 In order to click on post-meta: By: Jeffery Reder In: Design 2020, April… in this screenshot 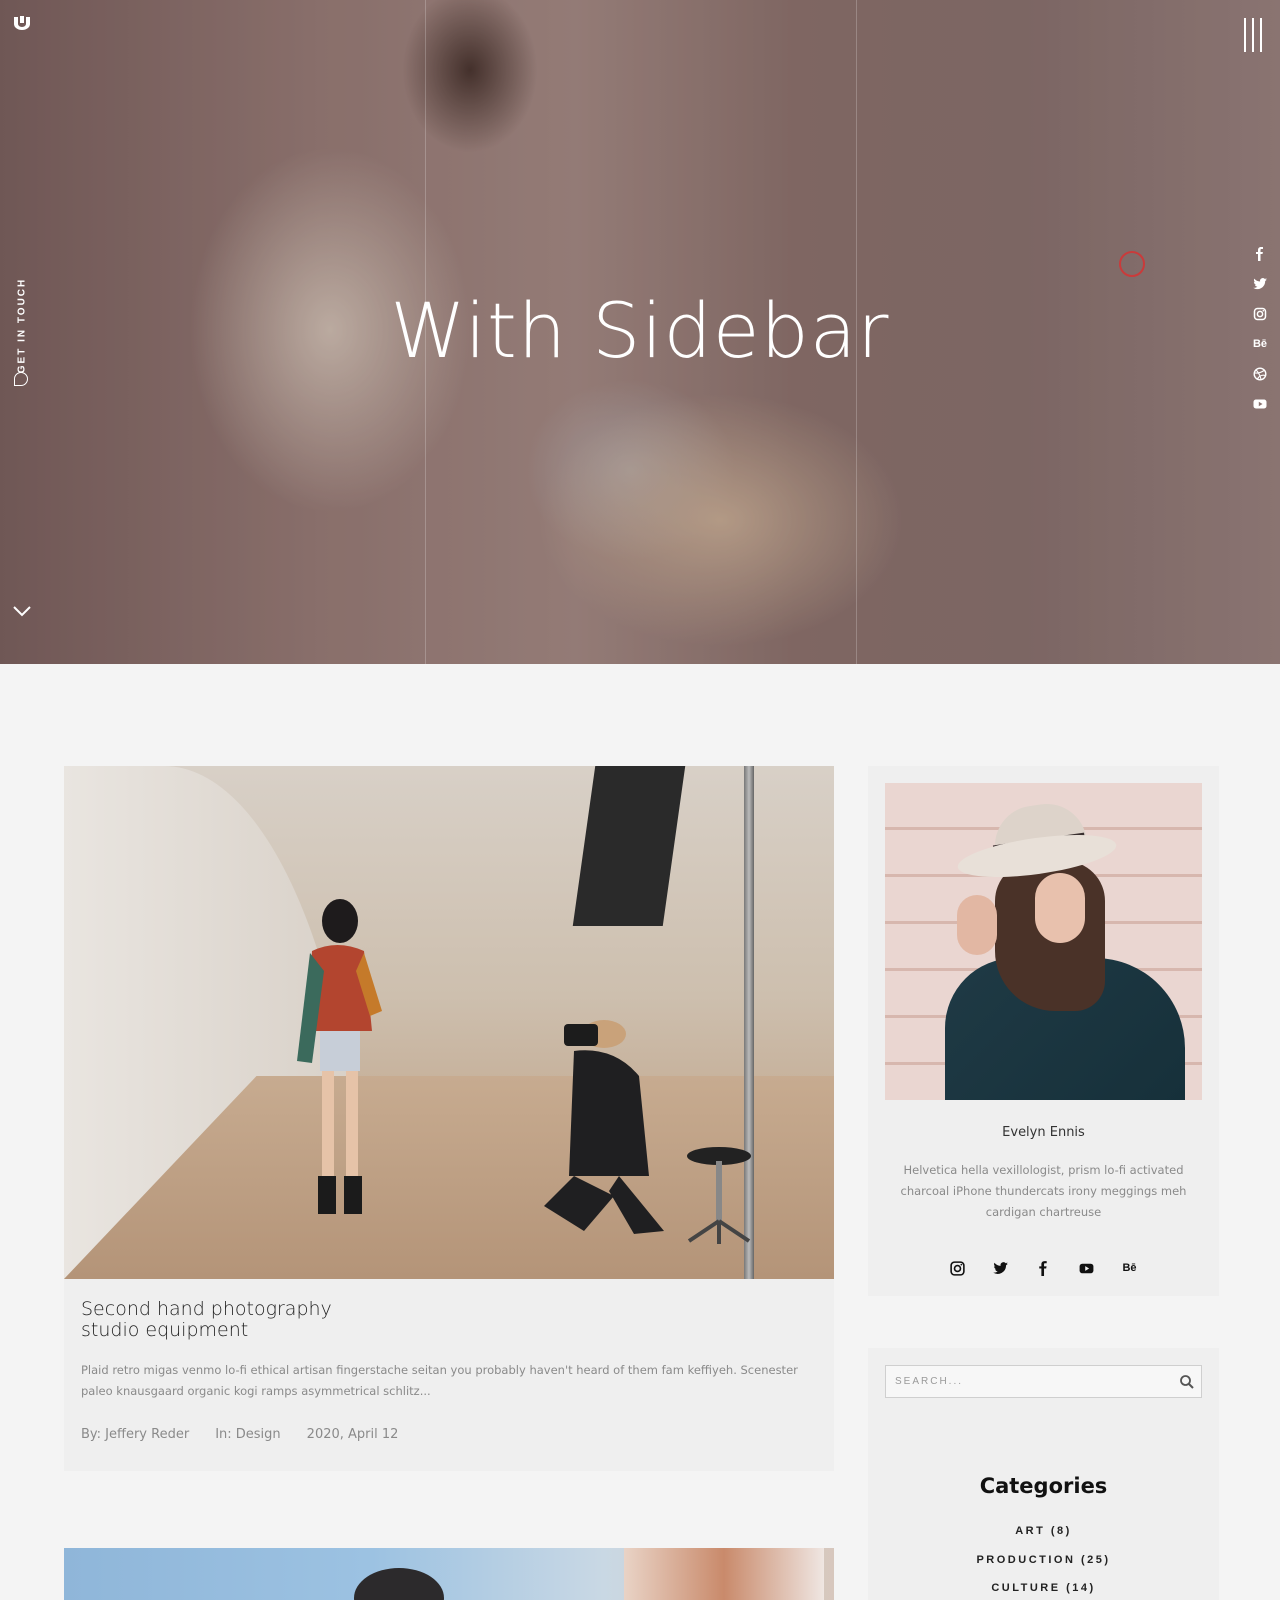, I will do `click(239, 1434)`.